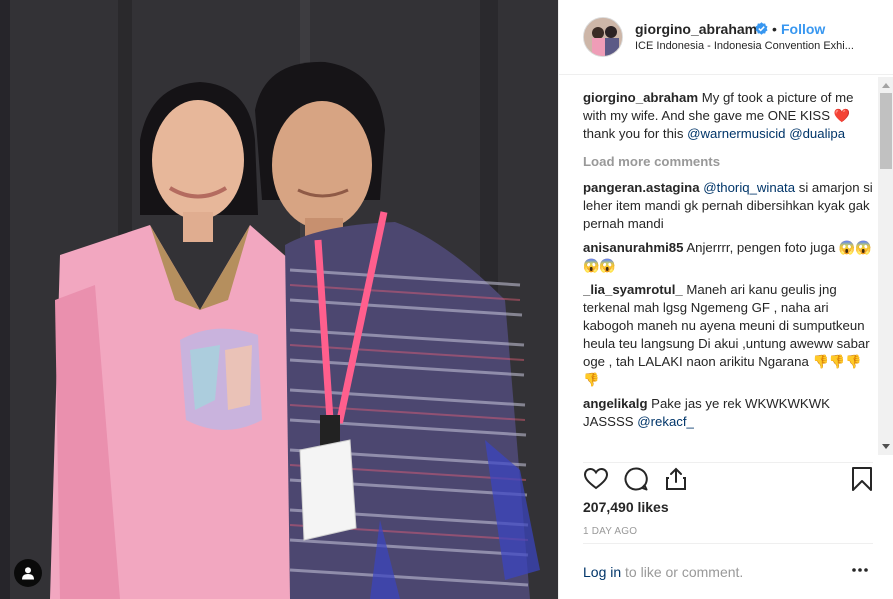 Image resolution: width=893 pixels, height=599 pixels. Describe the element at coordinates (886, 131) in the screenshot. I see `scrollbar-thumb` at that location.